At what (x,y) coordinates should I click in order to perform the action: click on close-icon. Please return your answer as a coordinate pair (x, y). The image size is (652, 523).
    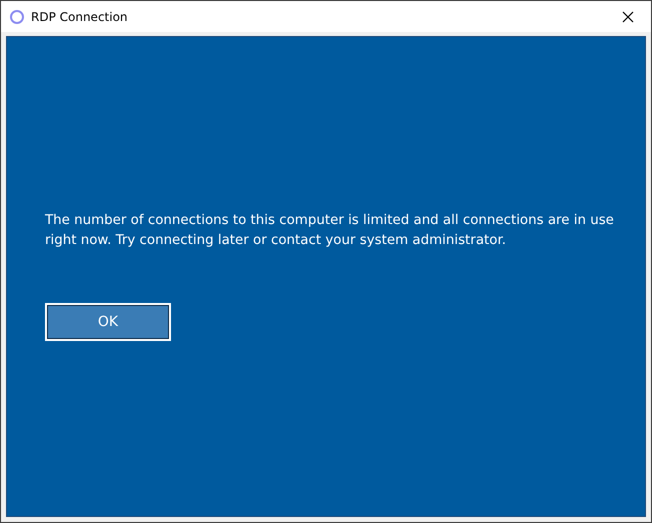
    Looking at the image, I should click on (628, 16).